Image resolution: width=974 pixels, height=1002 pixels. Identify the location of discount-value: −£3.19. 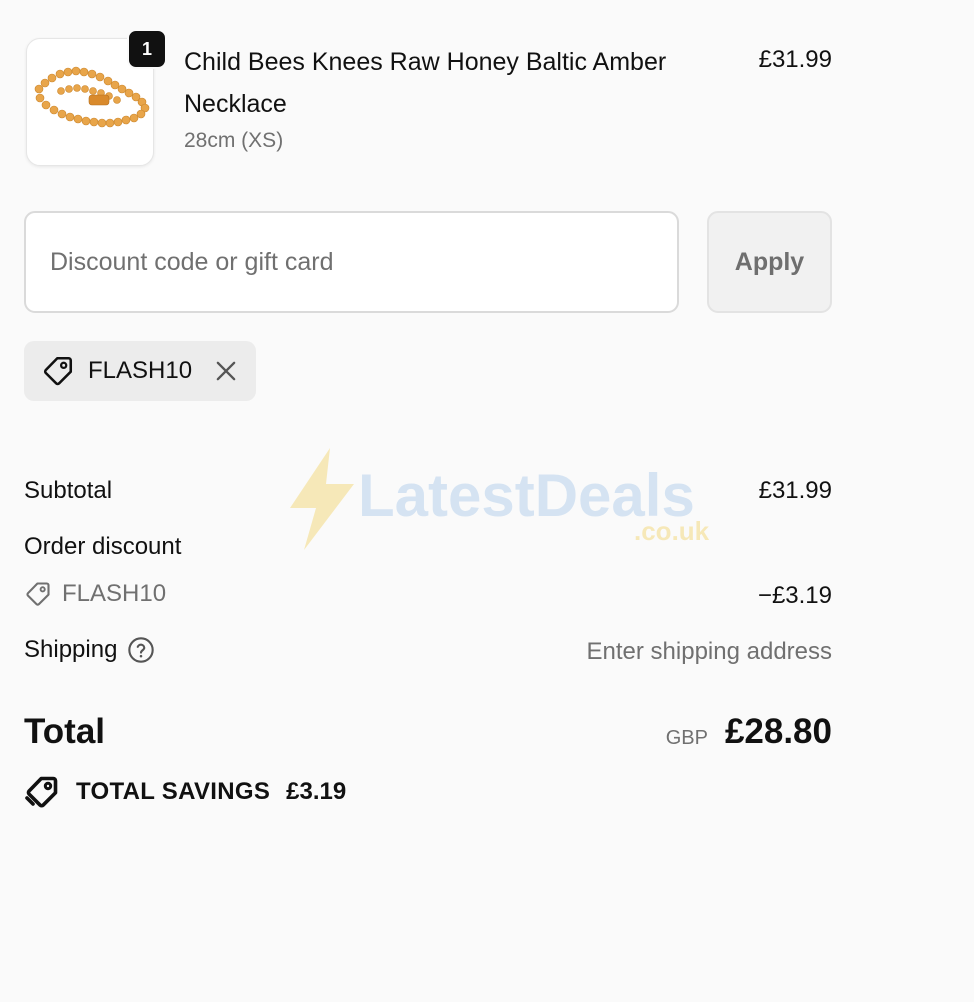
(794, 595).